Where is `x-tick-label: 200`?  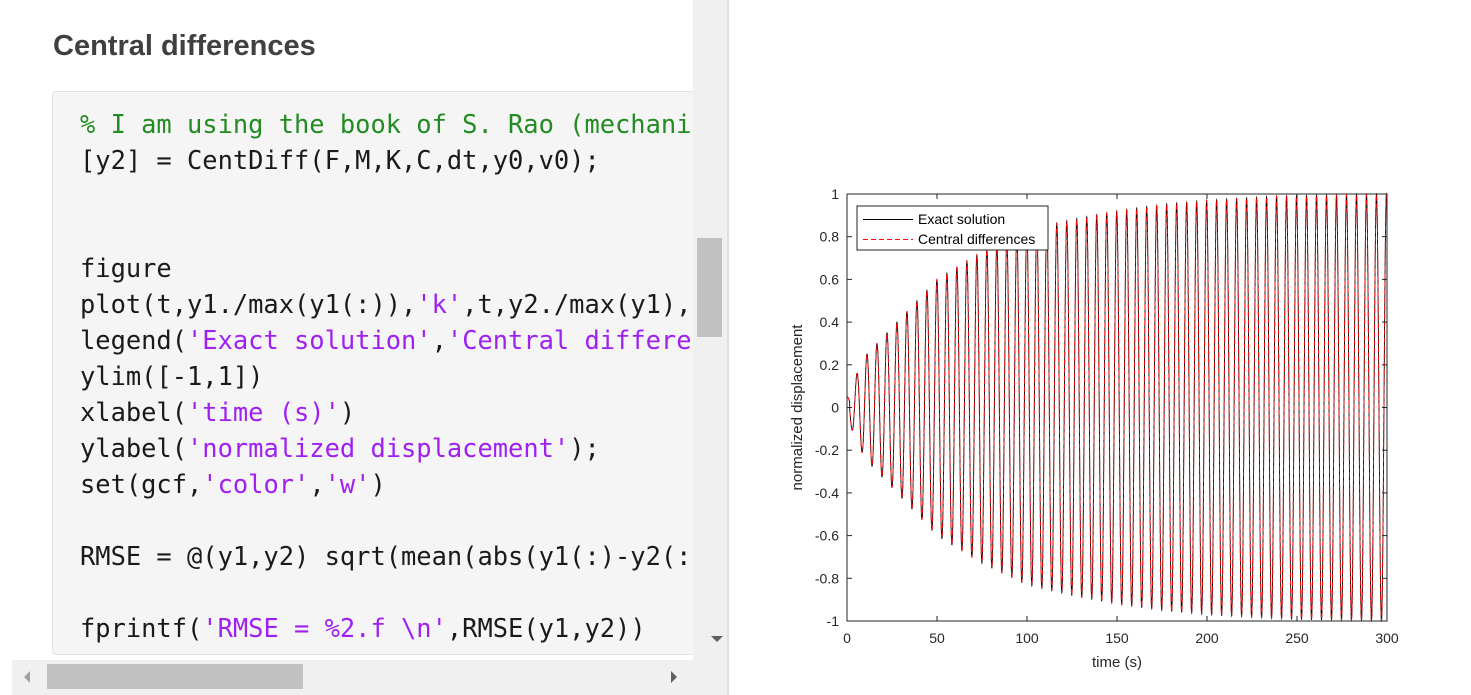
x-tick-label: 200 is located at coordinates (1207, 638).